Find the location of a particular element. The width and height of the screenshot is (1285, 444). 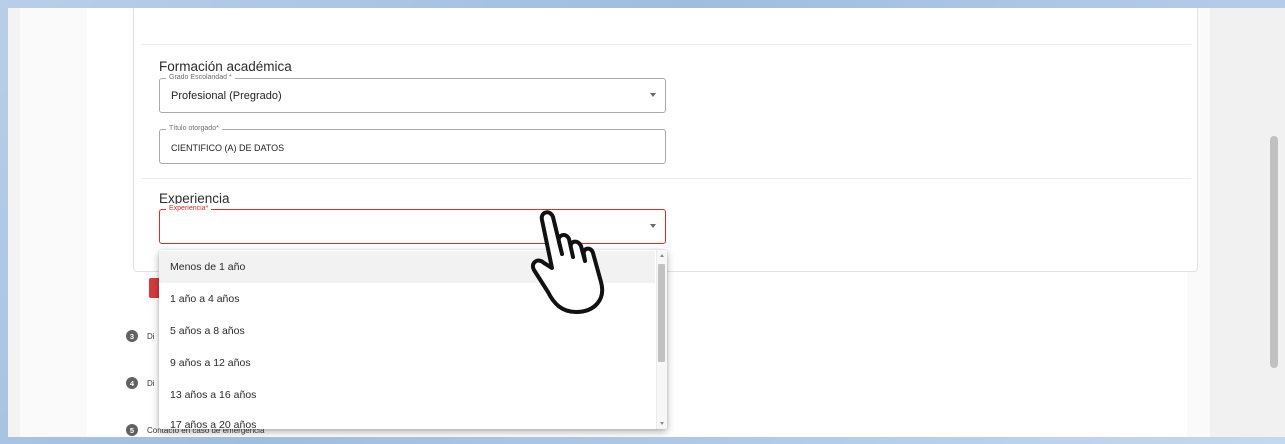

step-number: 5 is located at coordinates (132, 430).